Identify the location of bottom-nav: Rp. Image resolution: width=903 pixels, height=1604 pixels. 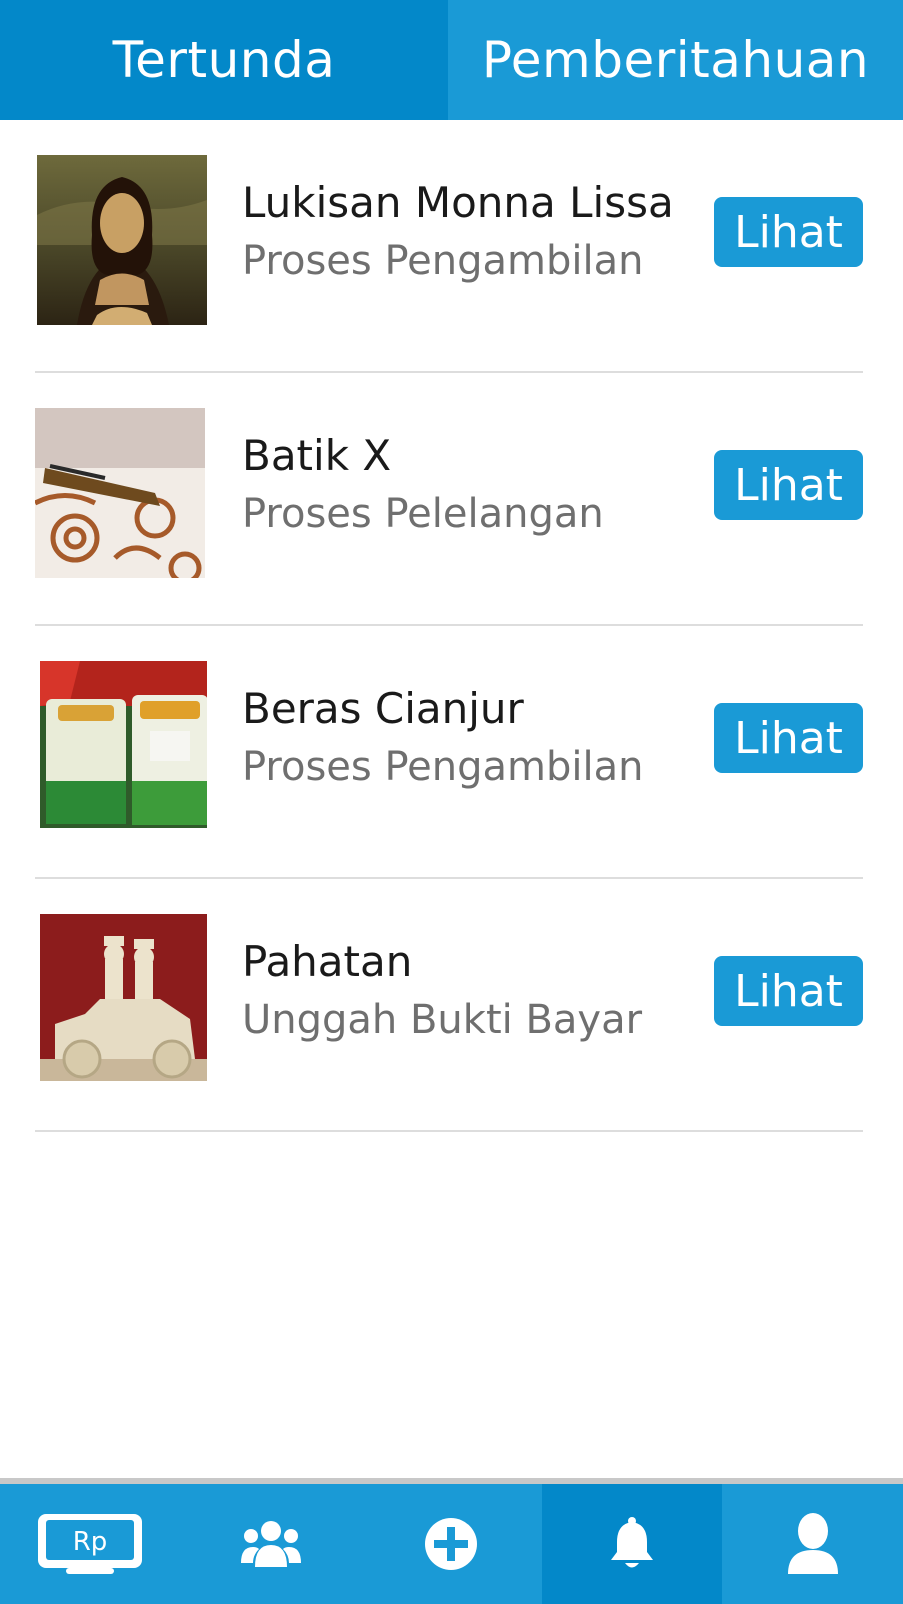
(451, 1544).